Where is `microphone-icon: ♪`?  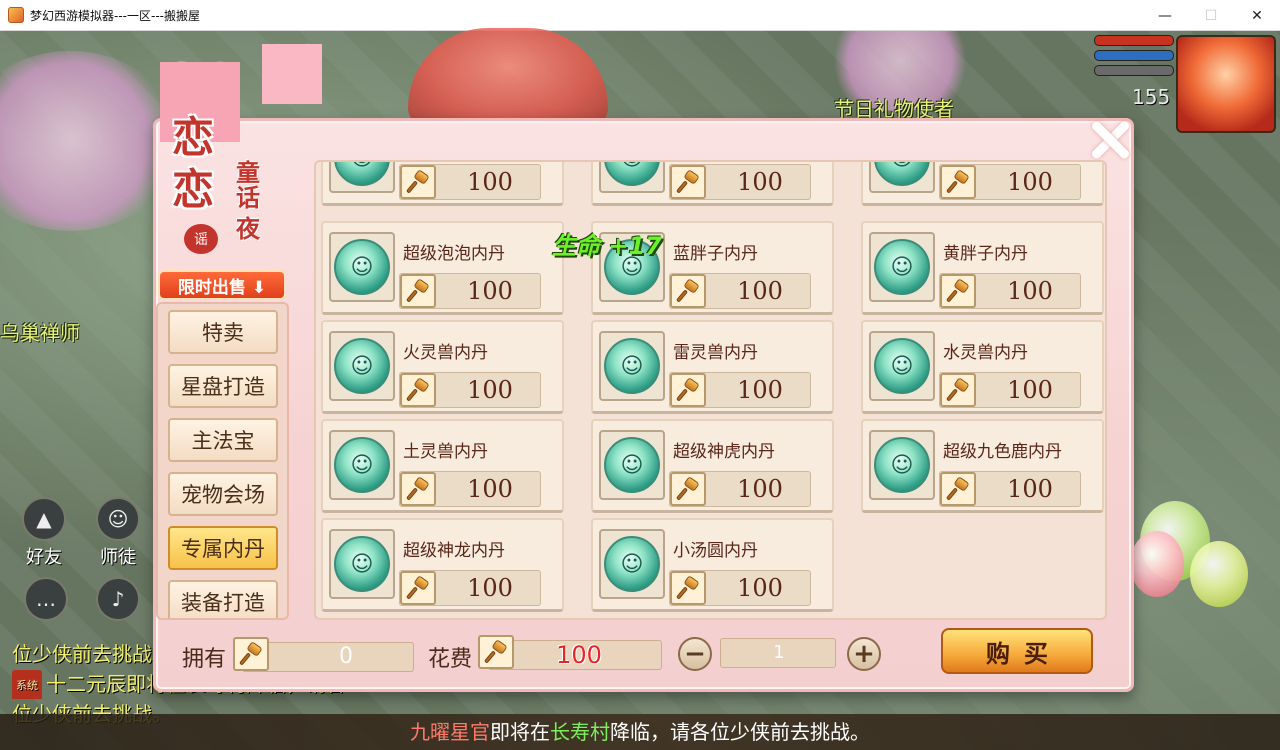
microphone-icon: ♪ is located at coordinates (118, 599).